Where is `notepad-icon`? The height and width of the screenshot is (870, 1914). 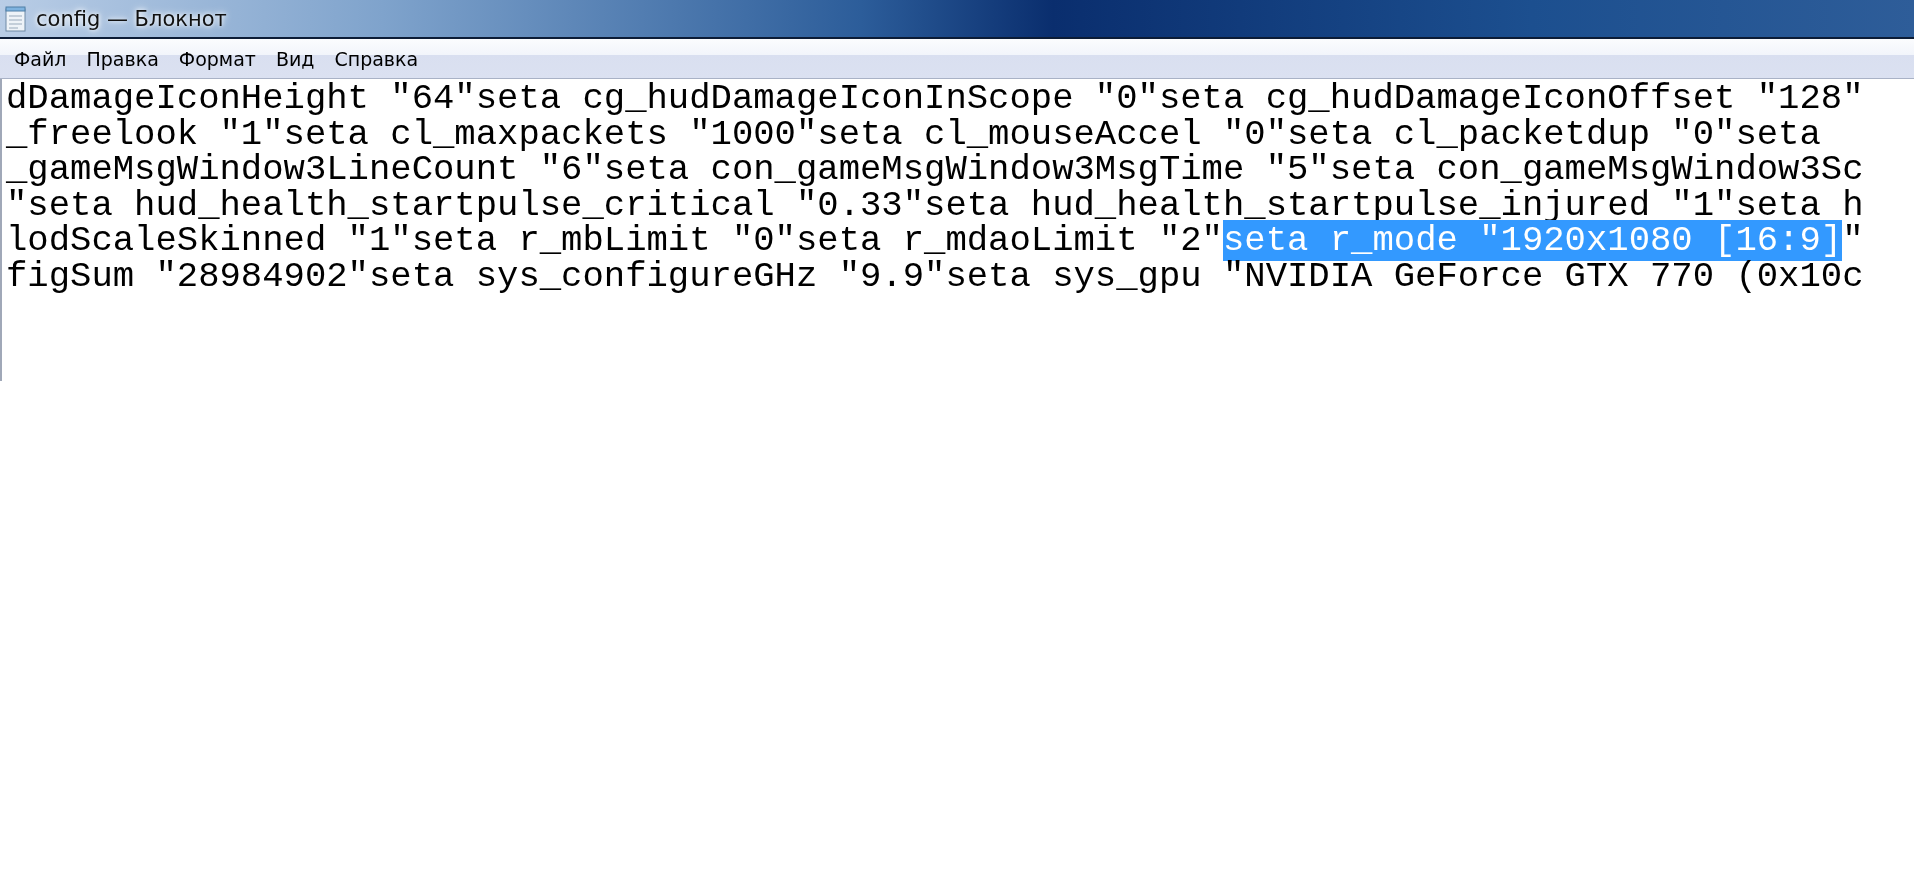
notepad-icon is located at coordinates (16, 18).